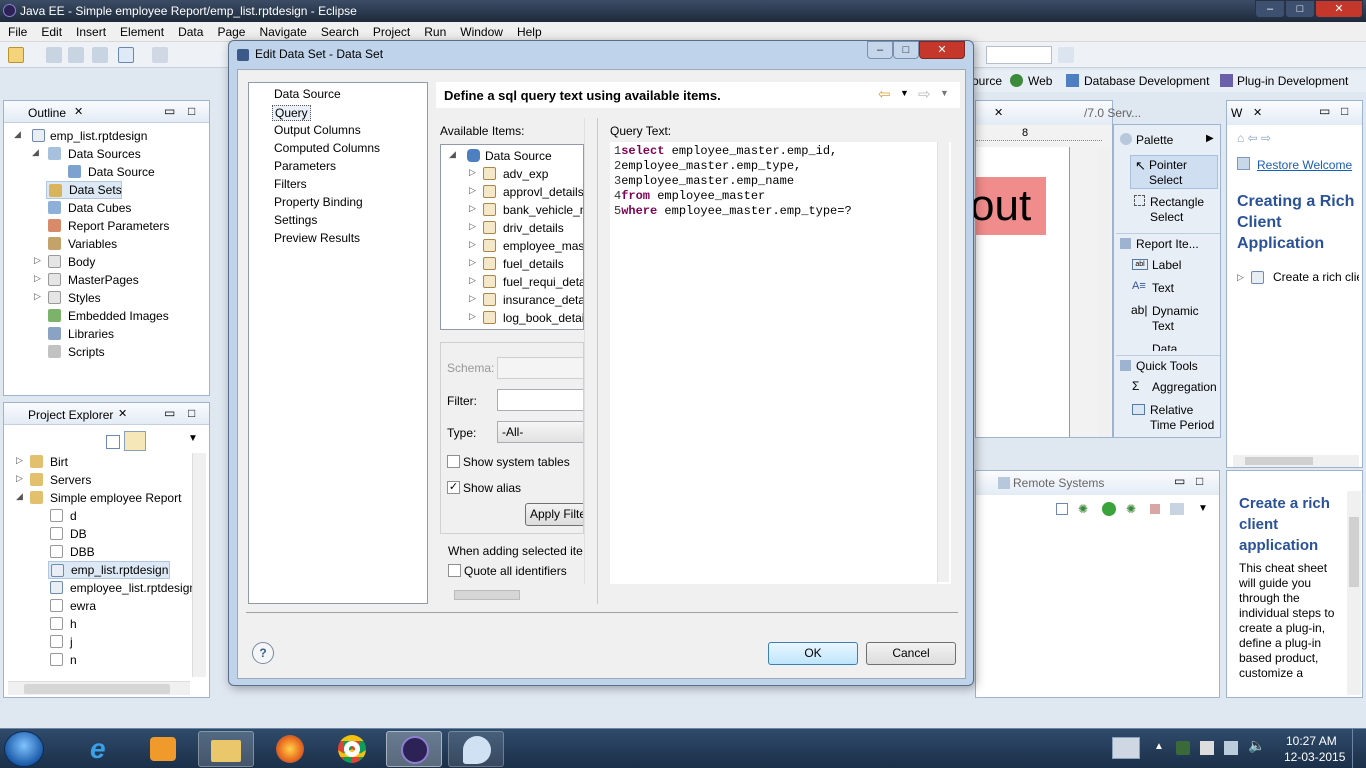 Image resolution: width=1366 pixels, height=768 pixels. Describe the element at coordinates (540, 368) in the screenshot. I see `schema-combo` at that location.